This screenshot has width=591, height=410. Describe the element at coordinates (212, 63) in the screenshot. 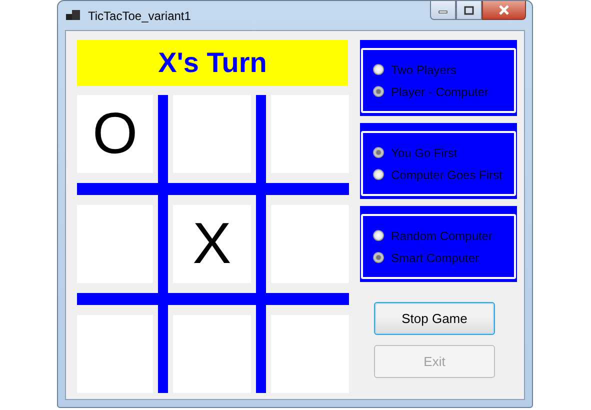

I see `turn-banner: X's Turn` at that location.